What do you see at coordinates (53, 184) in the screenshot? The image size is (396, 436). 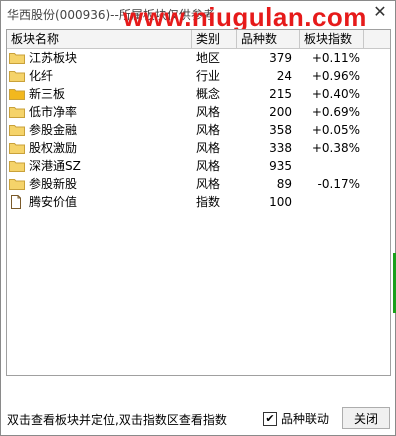 I see `sector-name: 参股新股` at bounding box center [53, 184].